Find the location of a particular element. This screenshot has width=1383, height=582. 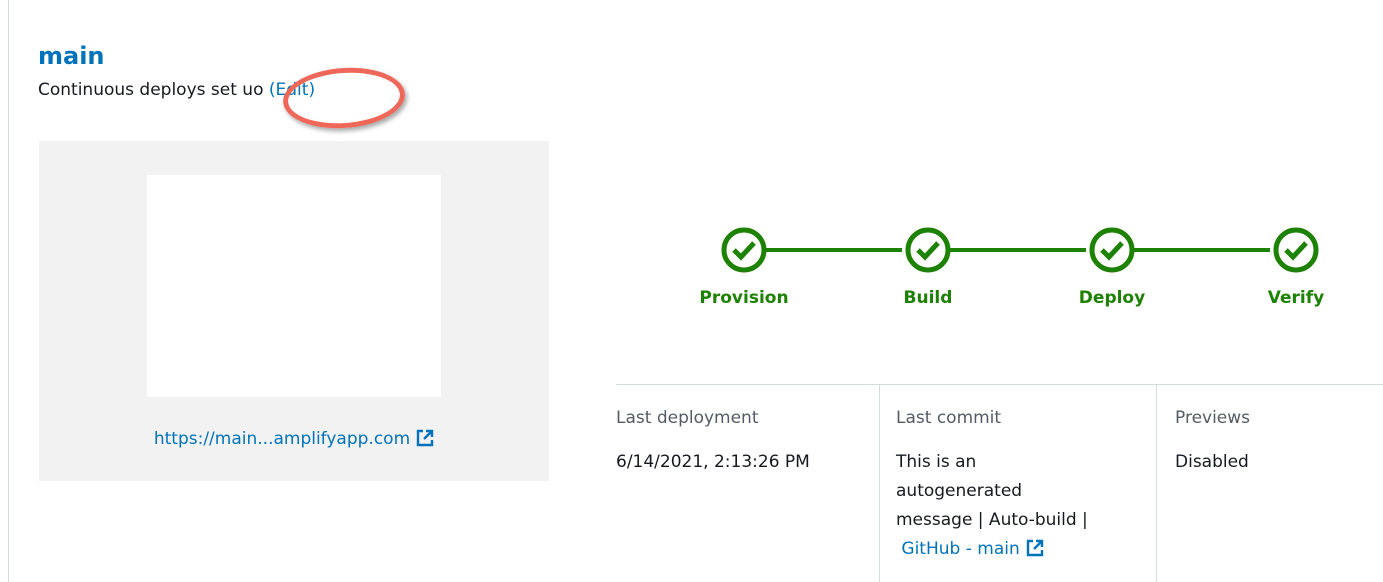

deploy-pipeline: Provision Build Deploy Verify is located at coordinates (1020, 270).